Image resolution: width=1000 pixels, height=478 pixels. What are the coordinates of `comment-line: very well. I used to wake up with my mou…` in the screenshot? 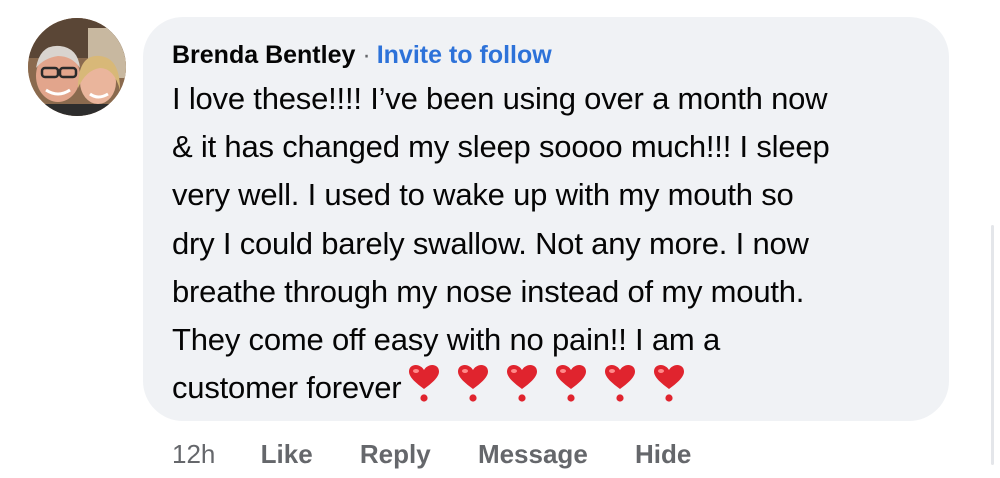 It's located at (483, 195).